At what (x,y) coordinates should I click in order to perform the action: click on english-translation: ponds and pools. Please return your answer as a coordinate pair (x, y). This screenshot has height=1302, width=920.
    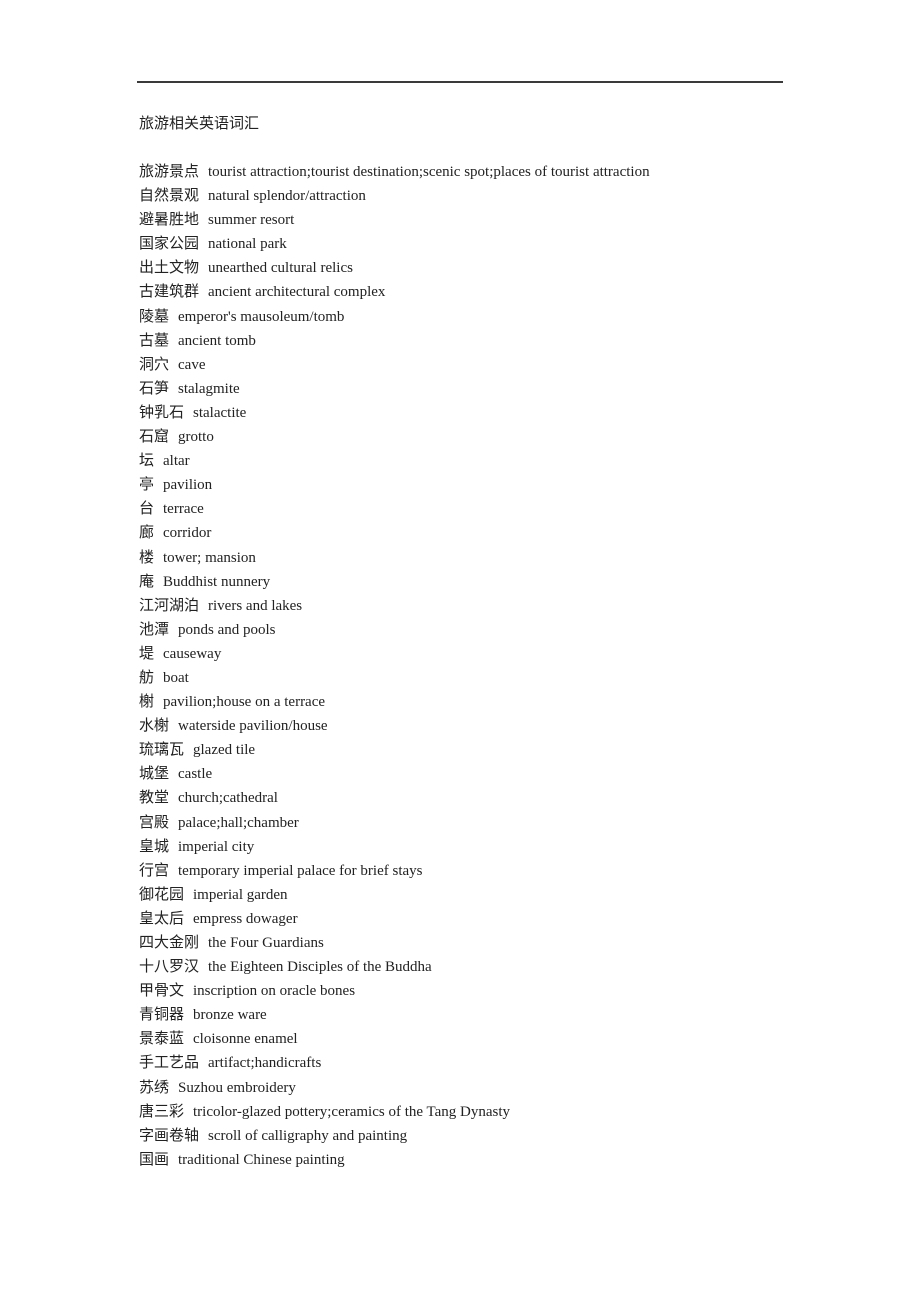
    Looking at the image, I should click on (227, 629).